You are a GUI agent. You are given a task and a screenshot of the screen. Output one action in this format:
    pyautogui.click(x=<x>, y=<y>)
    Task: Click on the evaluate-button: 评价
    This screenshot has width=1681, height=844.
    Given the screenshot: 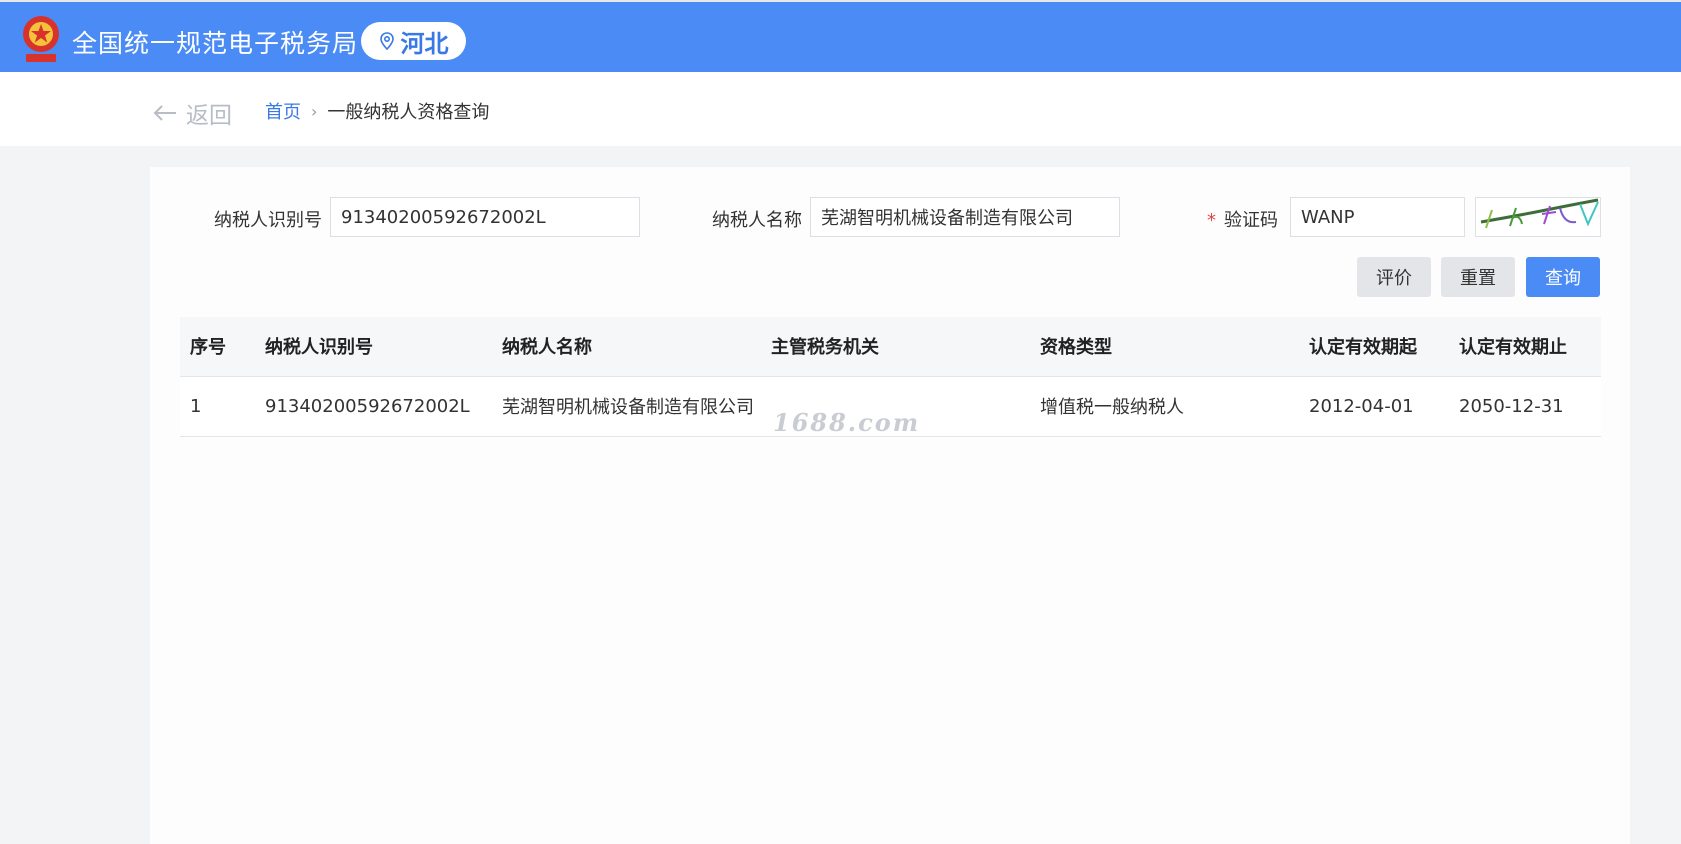 What is the action you would take?
    pyautogui.click(x=1394, y=277)
    